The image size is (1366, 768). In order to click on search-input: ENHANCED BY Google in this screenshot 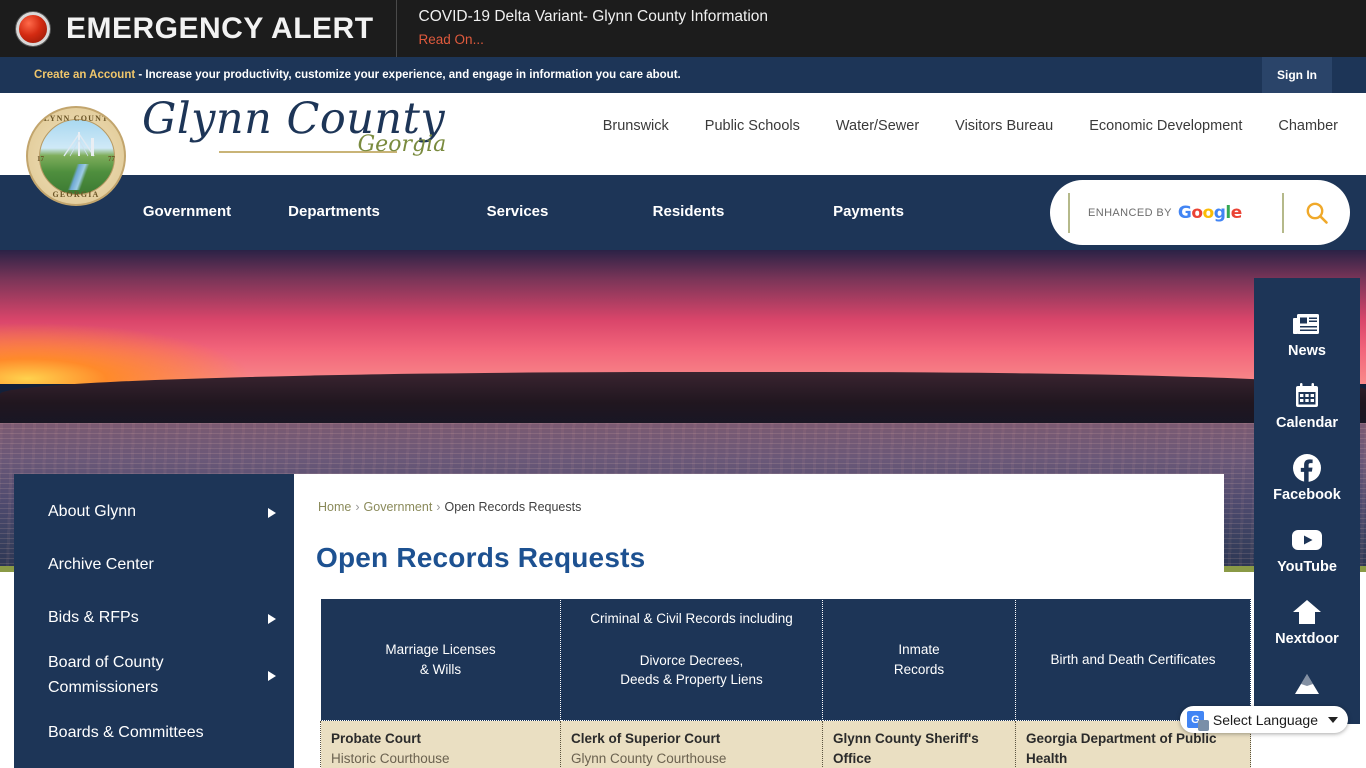, I will do `click(1175, 212)`.